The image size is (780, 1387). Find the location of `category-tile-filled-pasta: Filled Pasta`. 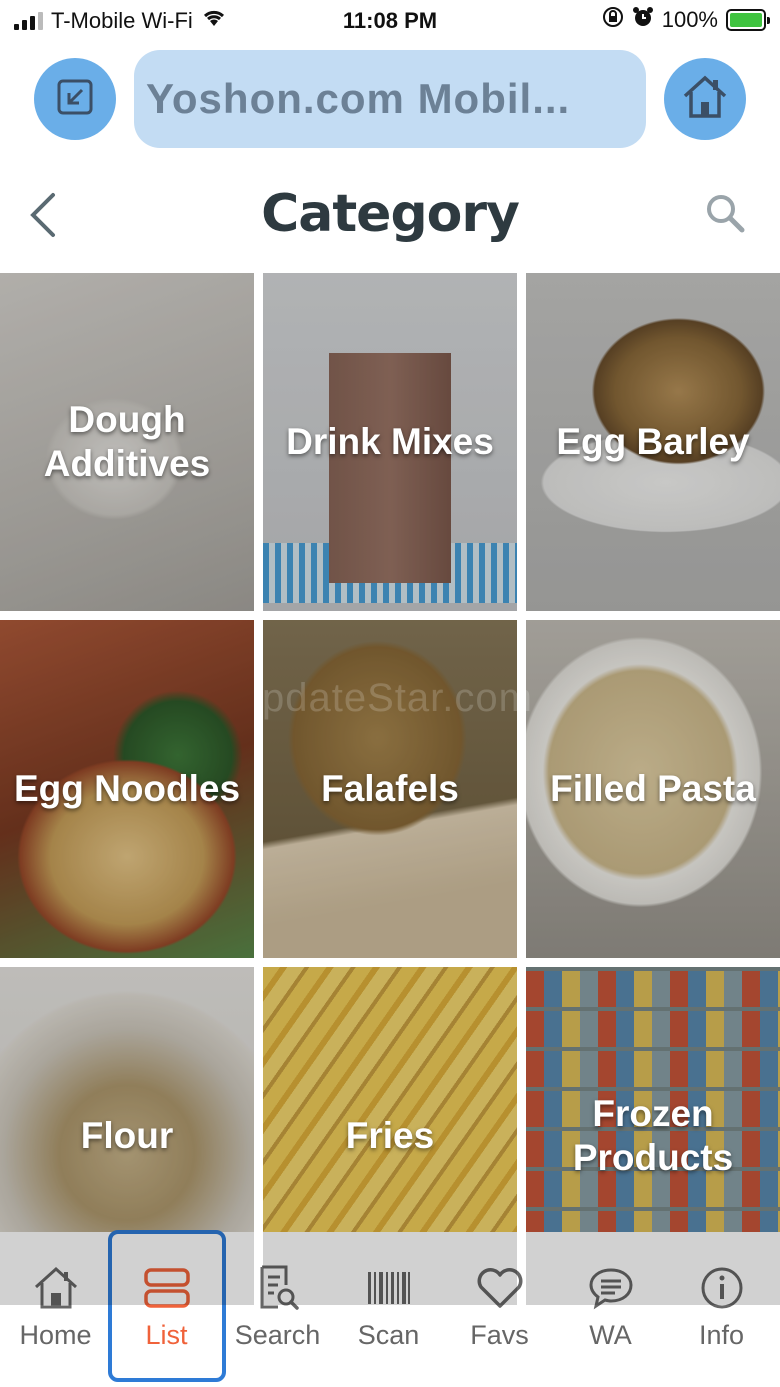

category-tile-filled-pasta: Filled Pasta is located at coordinates (653, 789).